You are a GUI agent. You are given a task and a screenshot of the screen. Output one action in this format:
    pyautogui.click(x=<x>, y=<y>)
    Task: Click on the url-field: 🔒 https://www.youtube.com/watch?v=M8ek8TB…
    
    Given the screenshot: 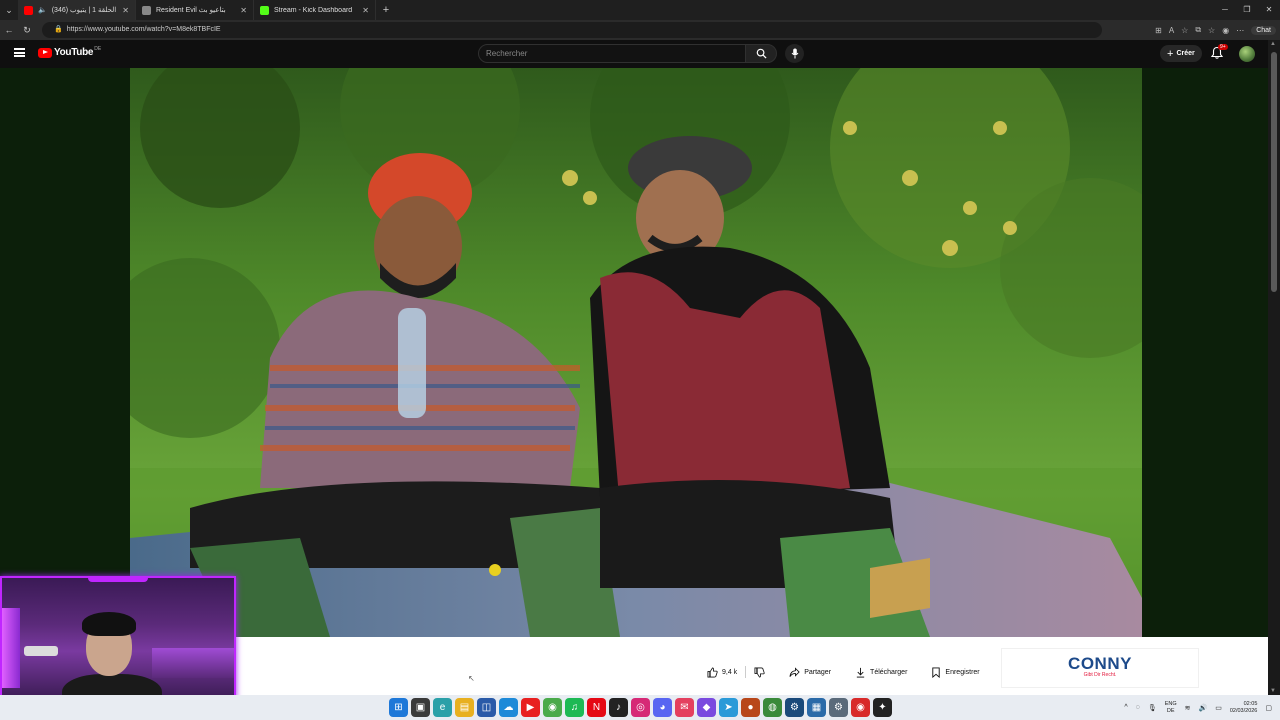 What is the action you would take?
    pyautogui.click(x=572, y=30)
    